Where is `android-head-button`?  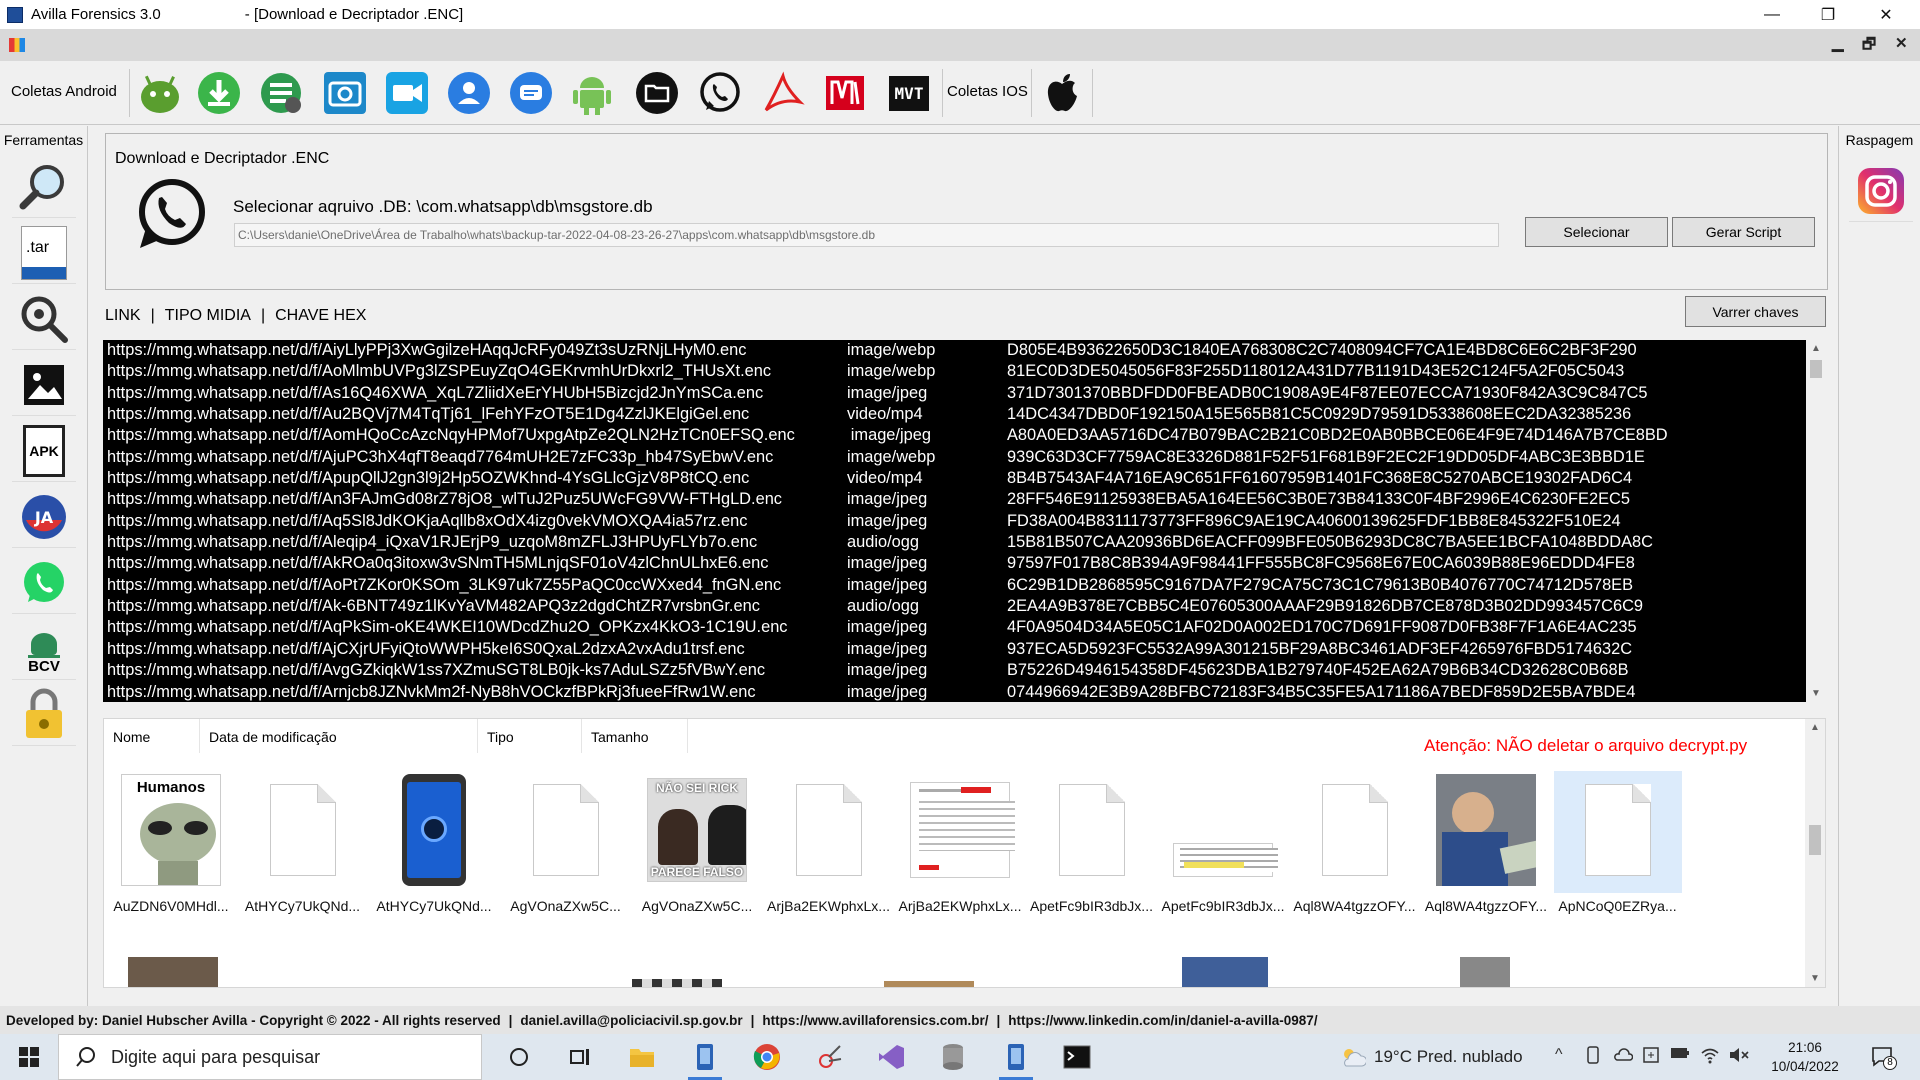 android-head-button is located at coordinates (160, 93).